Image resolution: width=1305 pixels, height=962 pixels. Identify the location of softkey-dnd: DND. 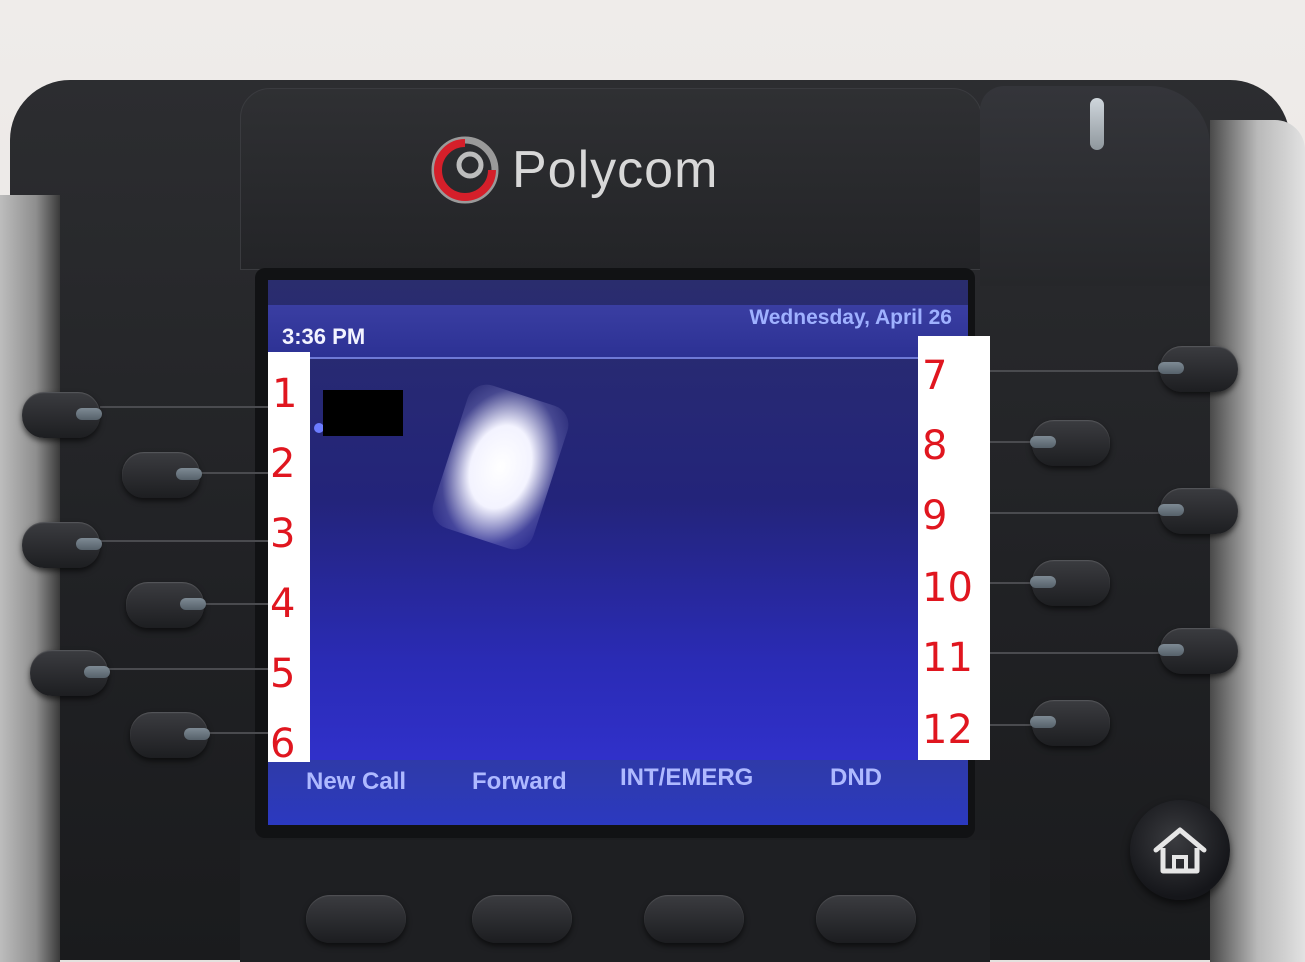
(856, 778).